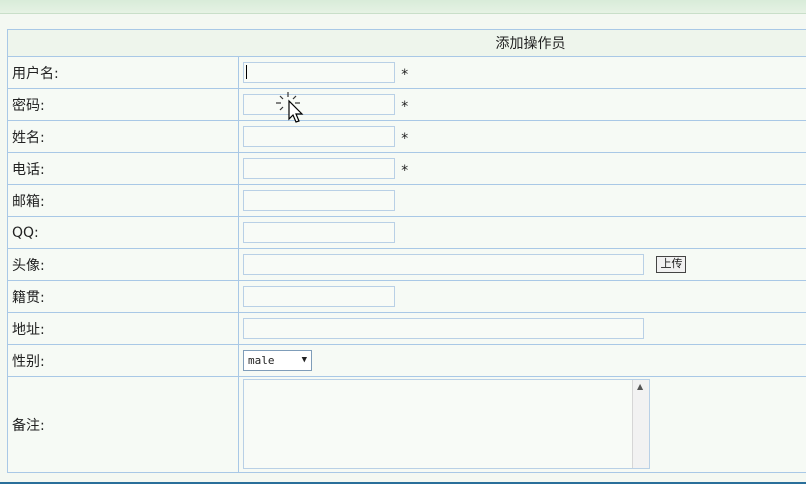 The image size is (806, 484). I want to click on password-input, so click(319, 104).